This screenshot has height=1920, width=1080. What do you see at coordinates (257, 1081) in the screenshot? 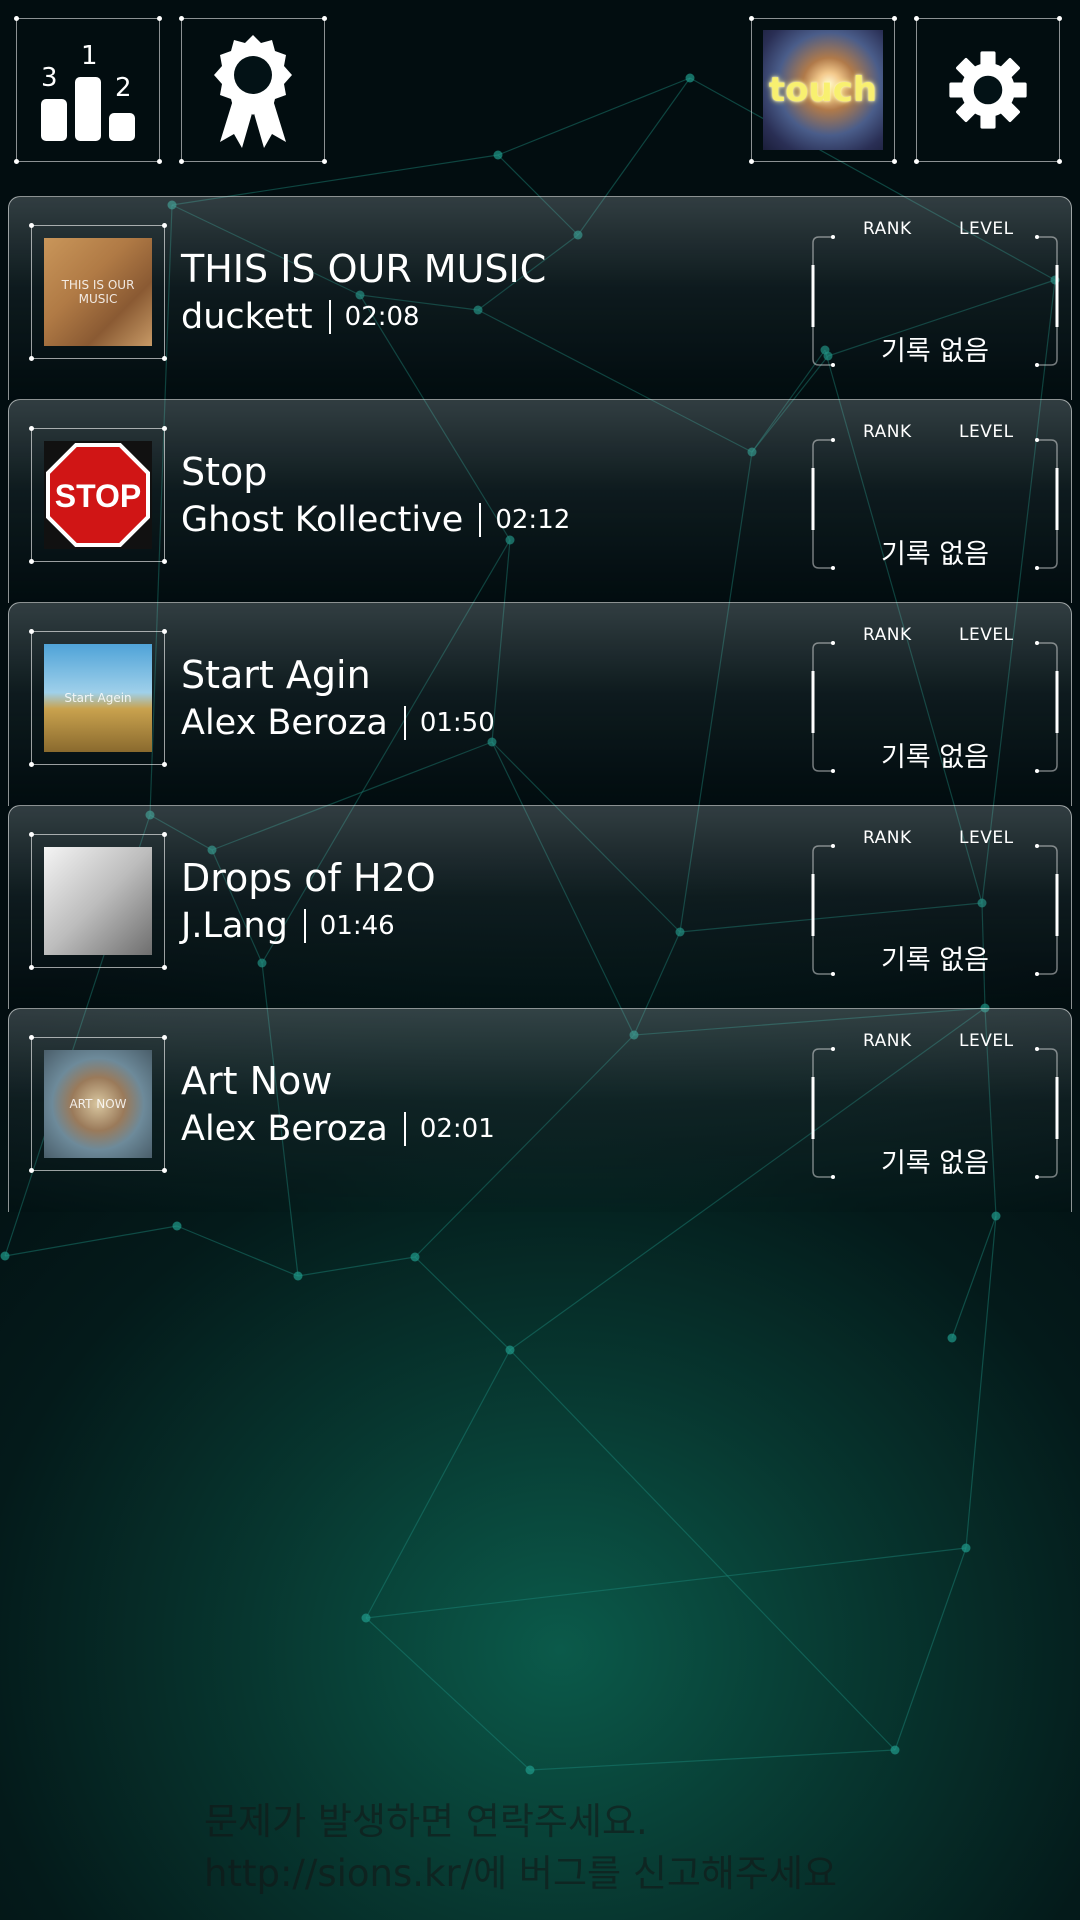
I see `song-title: Art Now` at bounding box center [257, 1081].